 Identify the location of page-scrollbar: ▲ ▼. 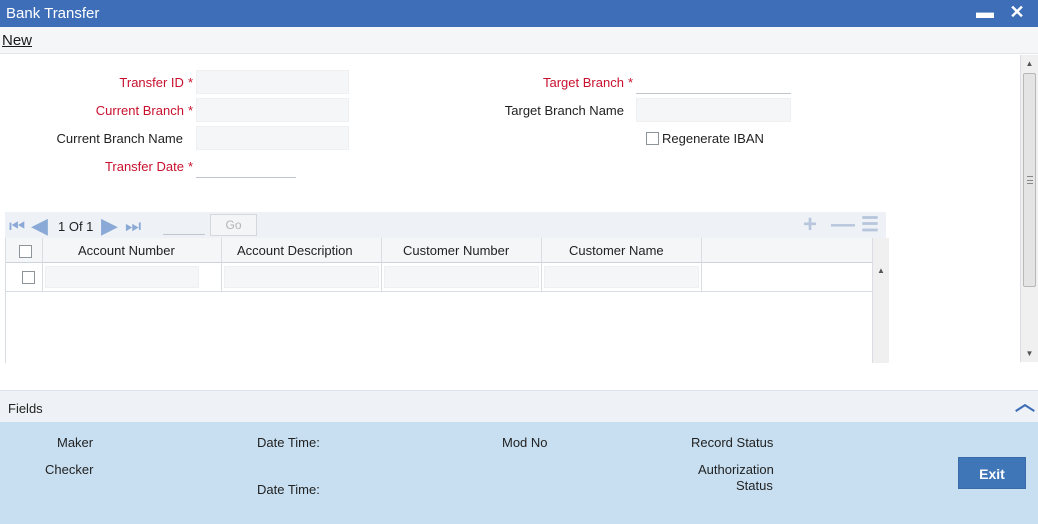
(1029, 208).